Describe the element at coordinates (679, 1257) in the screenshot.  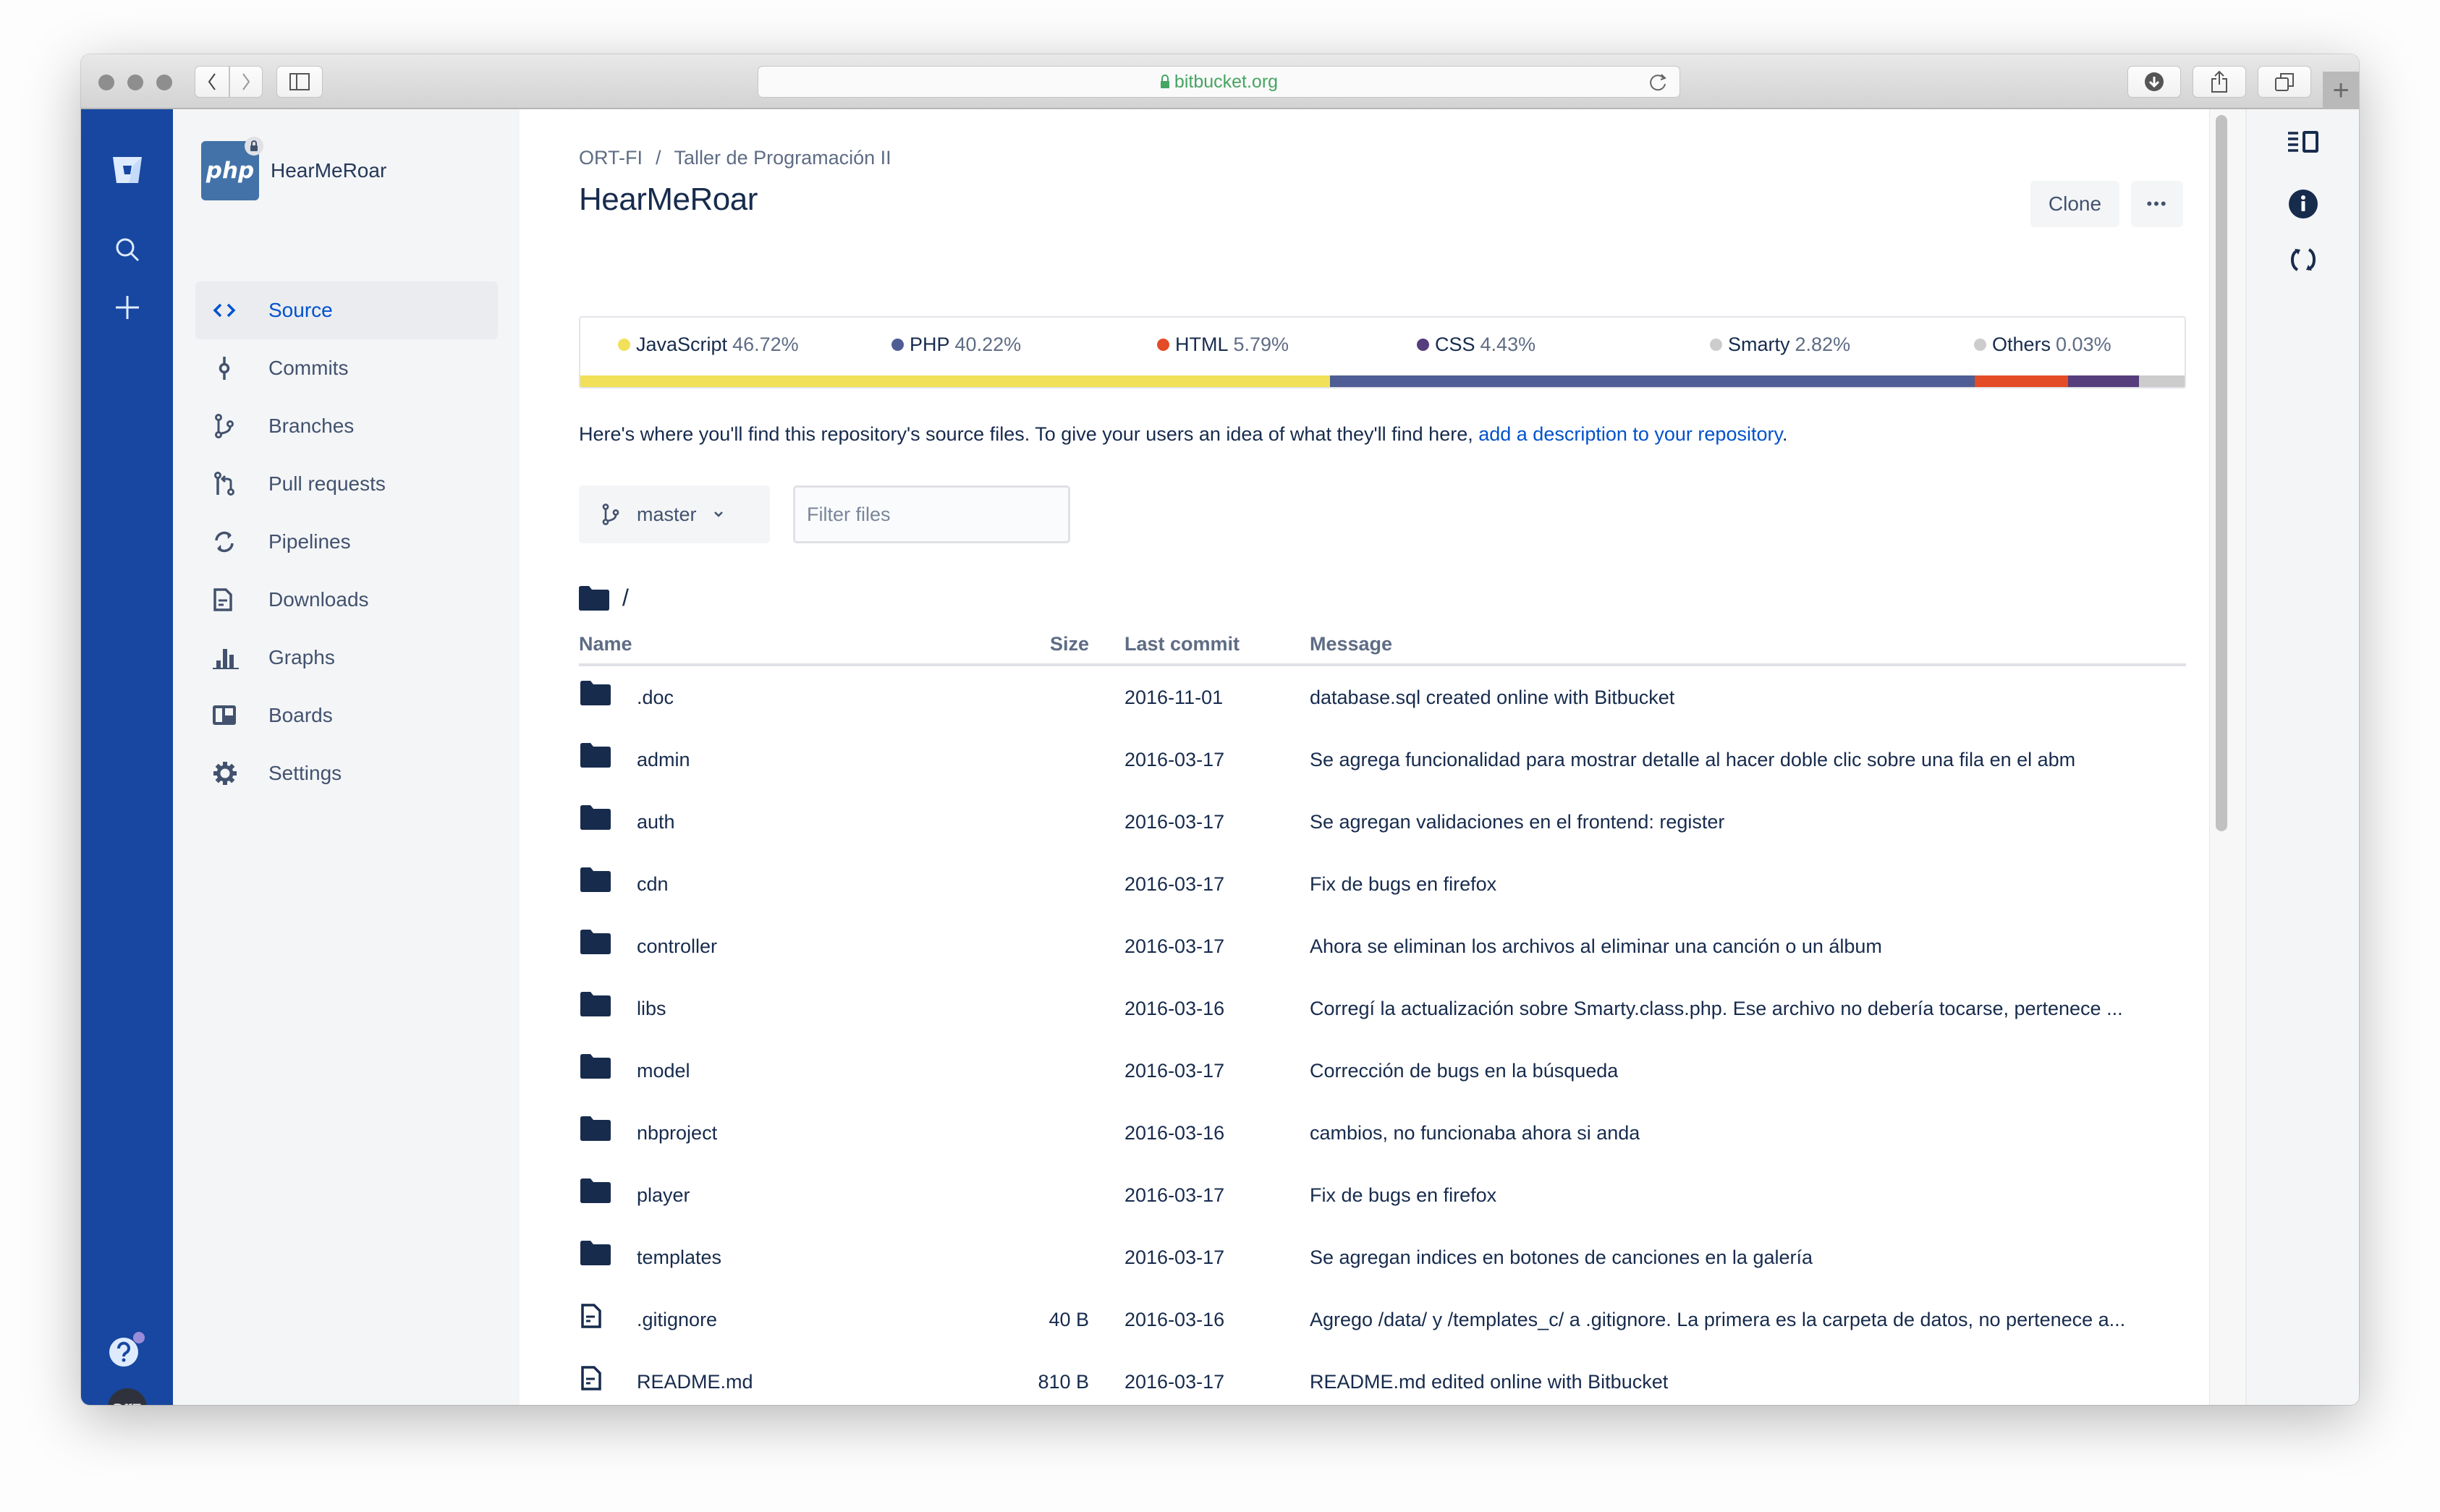
I see `file-name: templates` at that location.